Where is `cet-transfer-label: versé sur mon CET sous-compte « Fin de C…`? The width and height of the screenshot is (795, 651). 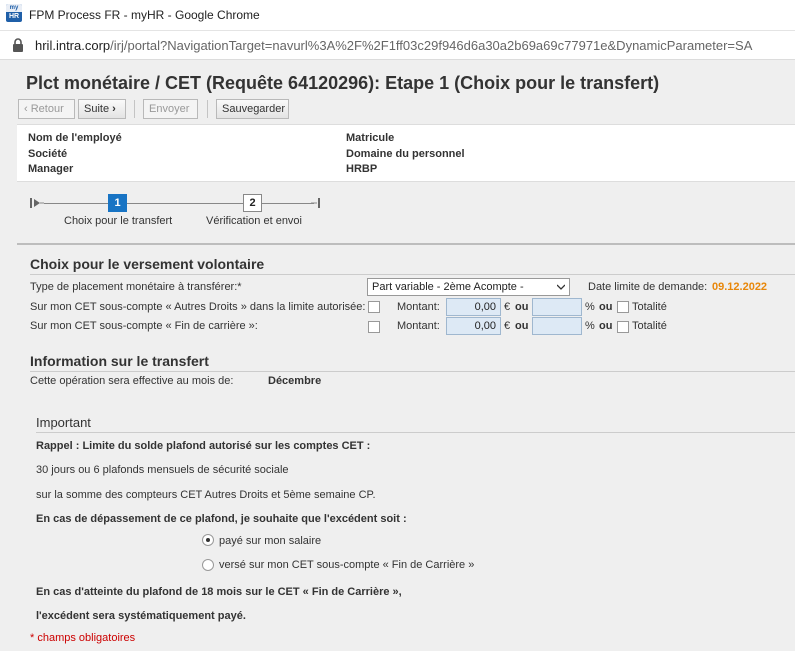
cet-transfer-label: versé sur mon CET sous-compte « Fin de C… is located at coordinates (346, 565).